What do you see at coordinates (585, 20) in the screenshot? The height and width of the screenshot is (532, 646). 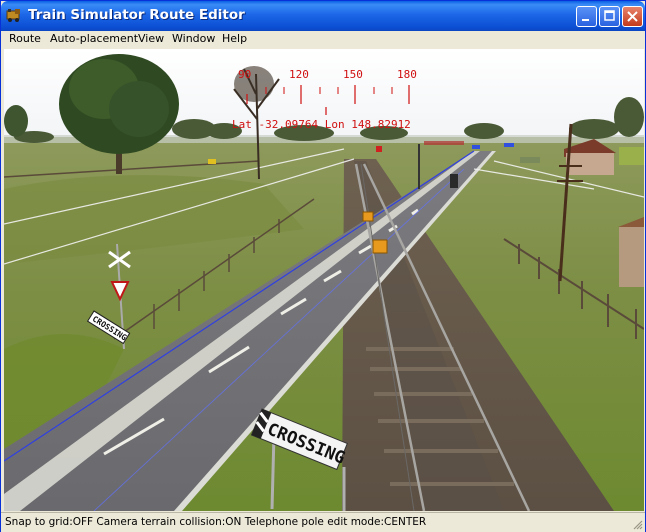 I see `minimize-icon` at bounding box center [585, 20].